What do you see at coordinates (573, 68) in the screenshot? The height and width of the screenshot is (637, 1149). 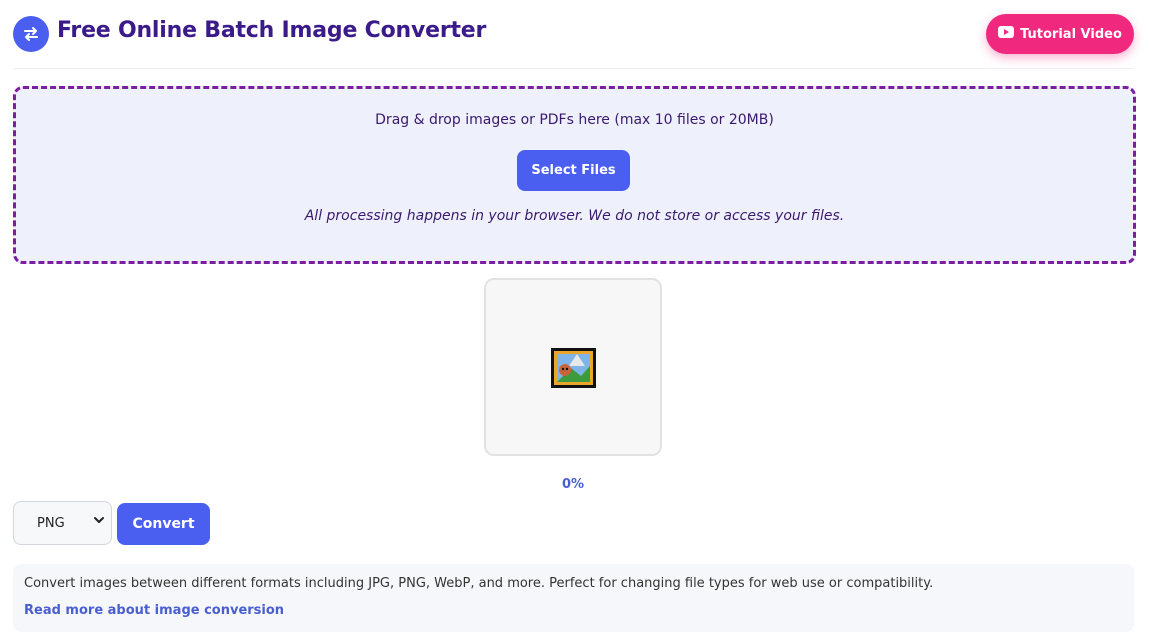 I see `header-divider` at bounding box center [573, 68].